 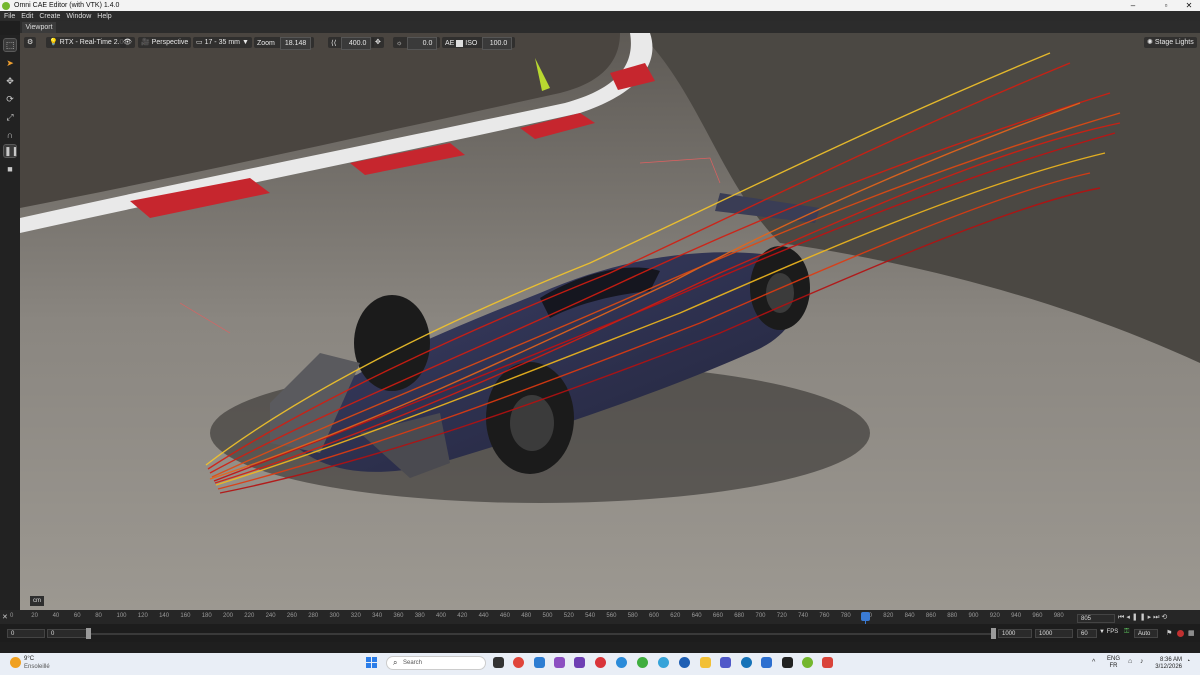 I want to click on clock-time: 8:36 AM, so click(x=1170, y=660).